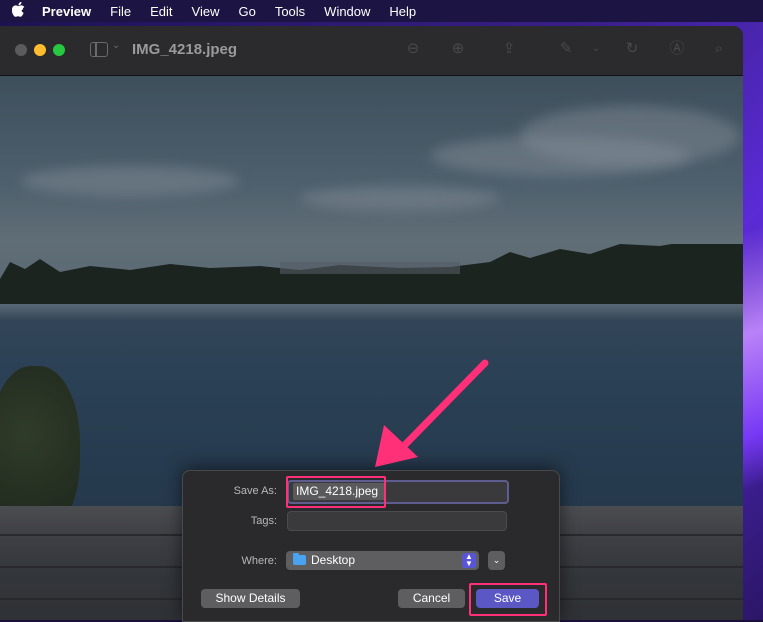  What do you see at coordinates (59, 50) in the screenshot?
I see `zoom-window-button` at bounding box center [59, 50].